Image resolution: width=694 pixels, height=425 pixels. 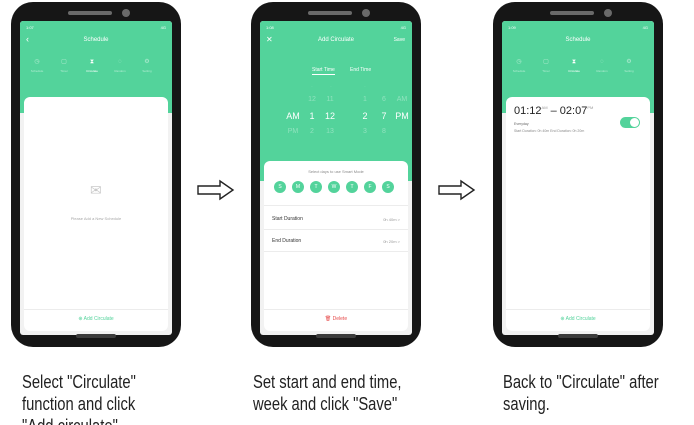 What do you see at coordinates (330, 131) in the screenshot?
I see `picker-cell: 13` at bounding box center [330, 131].